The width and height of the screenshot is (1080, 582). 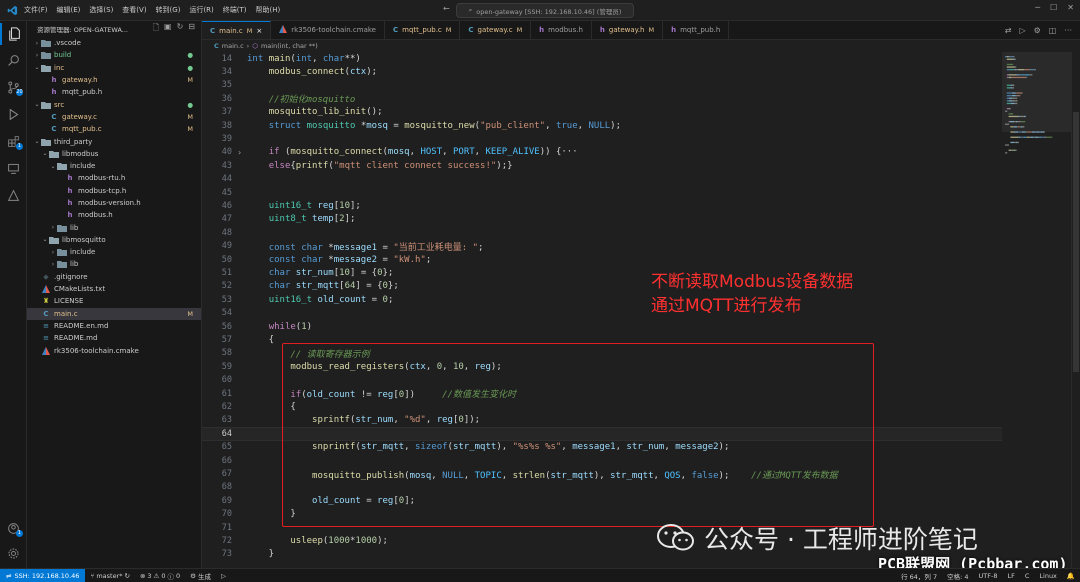 What do you see at coordinates (602, 219) in the screenshot?
I see `code-line: 47 uint8_t temp[2];` at bounding box center [602, 219].